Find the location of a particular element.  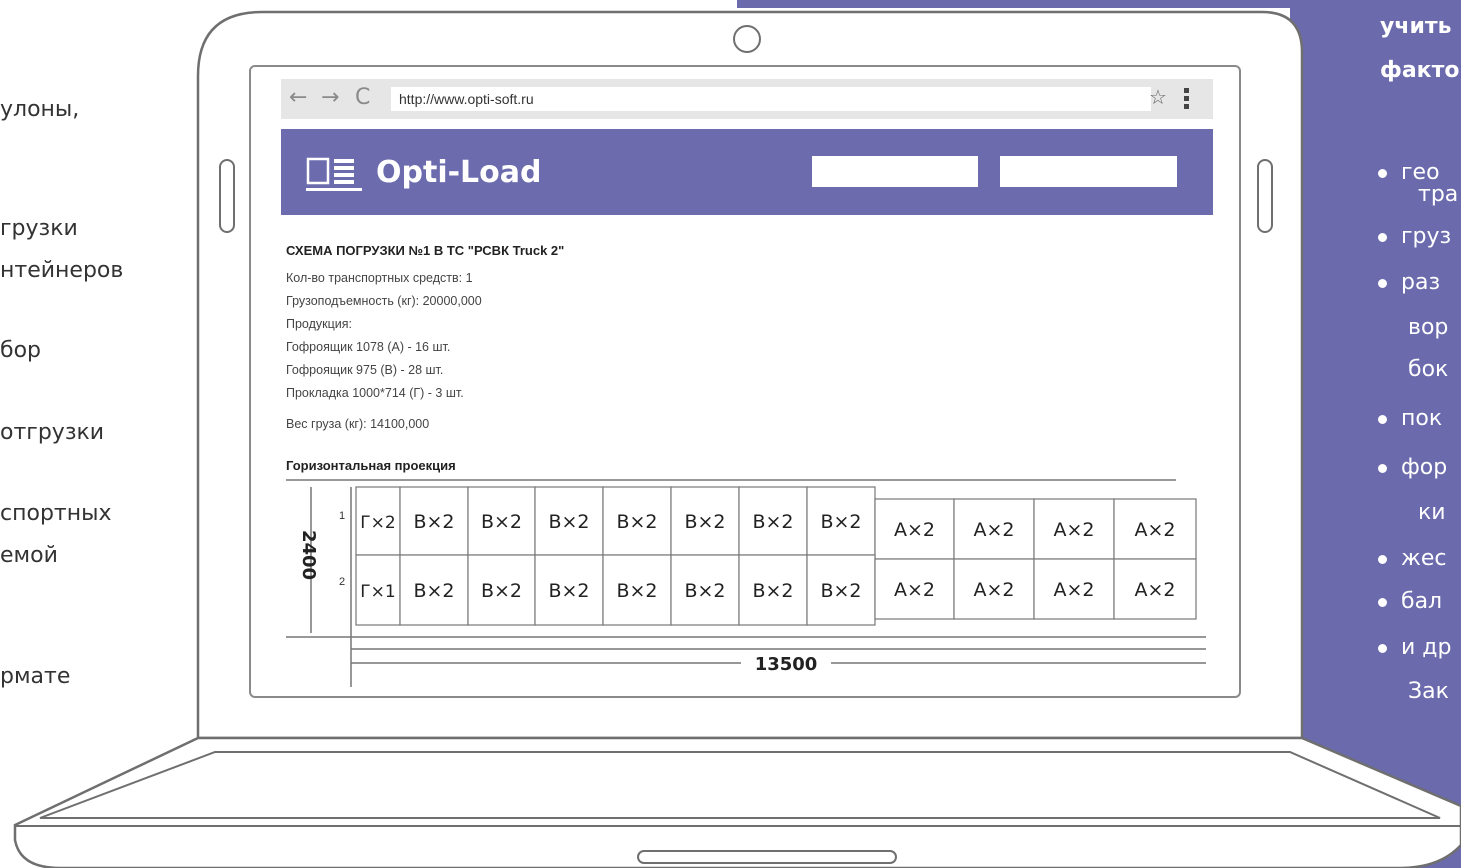

row-number: 1 is located at coordinates (342, 516).